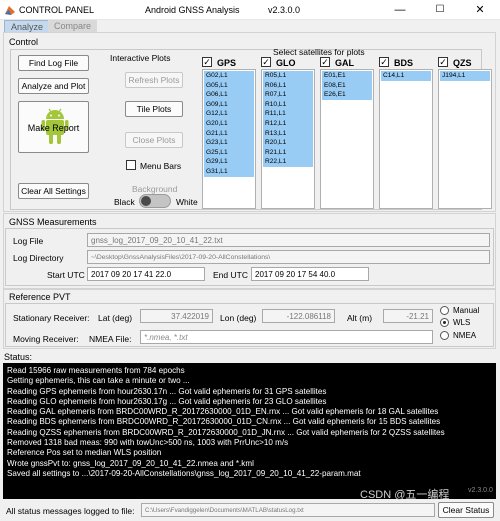  I want to click on lat-label: Lat (deg), so click(115, 318).